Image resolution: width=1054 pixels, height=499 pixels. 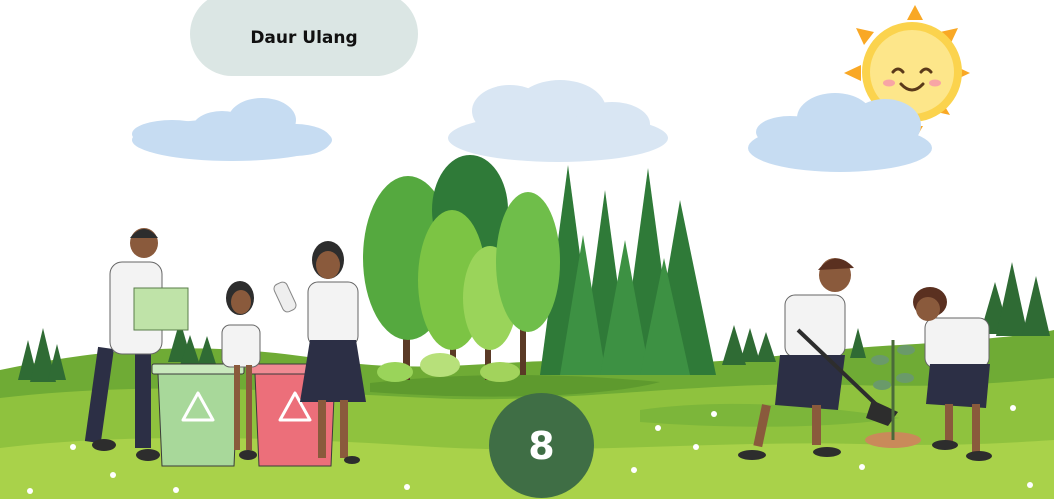 What do you see at coordinates (558, 121) in the screenshot?
I see `cloud-center` at bounding box center [558, 121].